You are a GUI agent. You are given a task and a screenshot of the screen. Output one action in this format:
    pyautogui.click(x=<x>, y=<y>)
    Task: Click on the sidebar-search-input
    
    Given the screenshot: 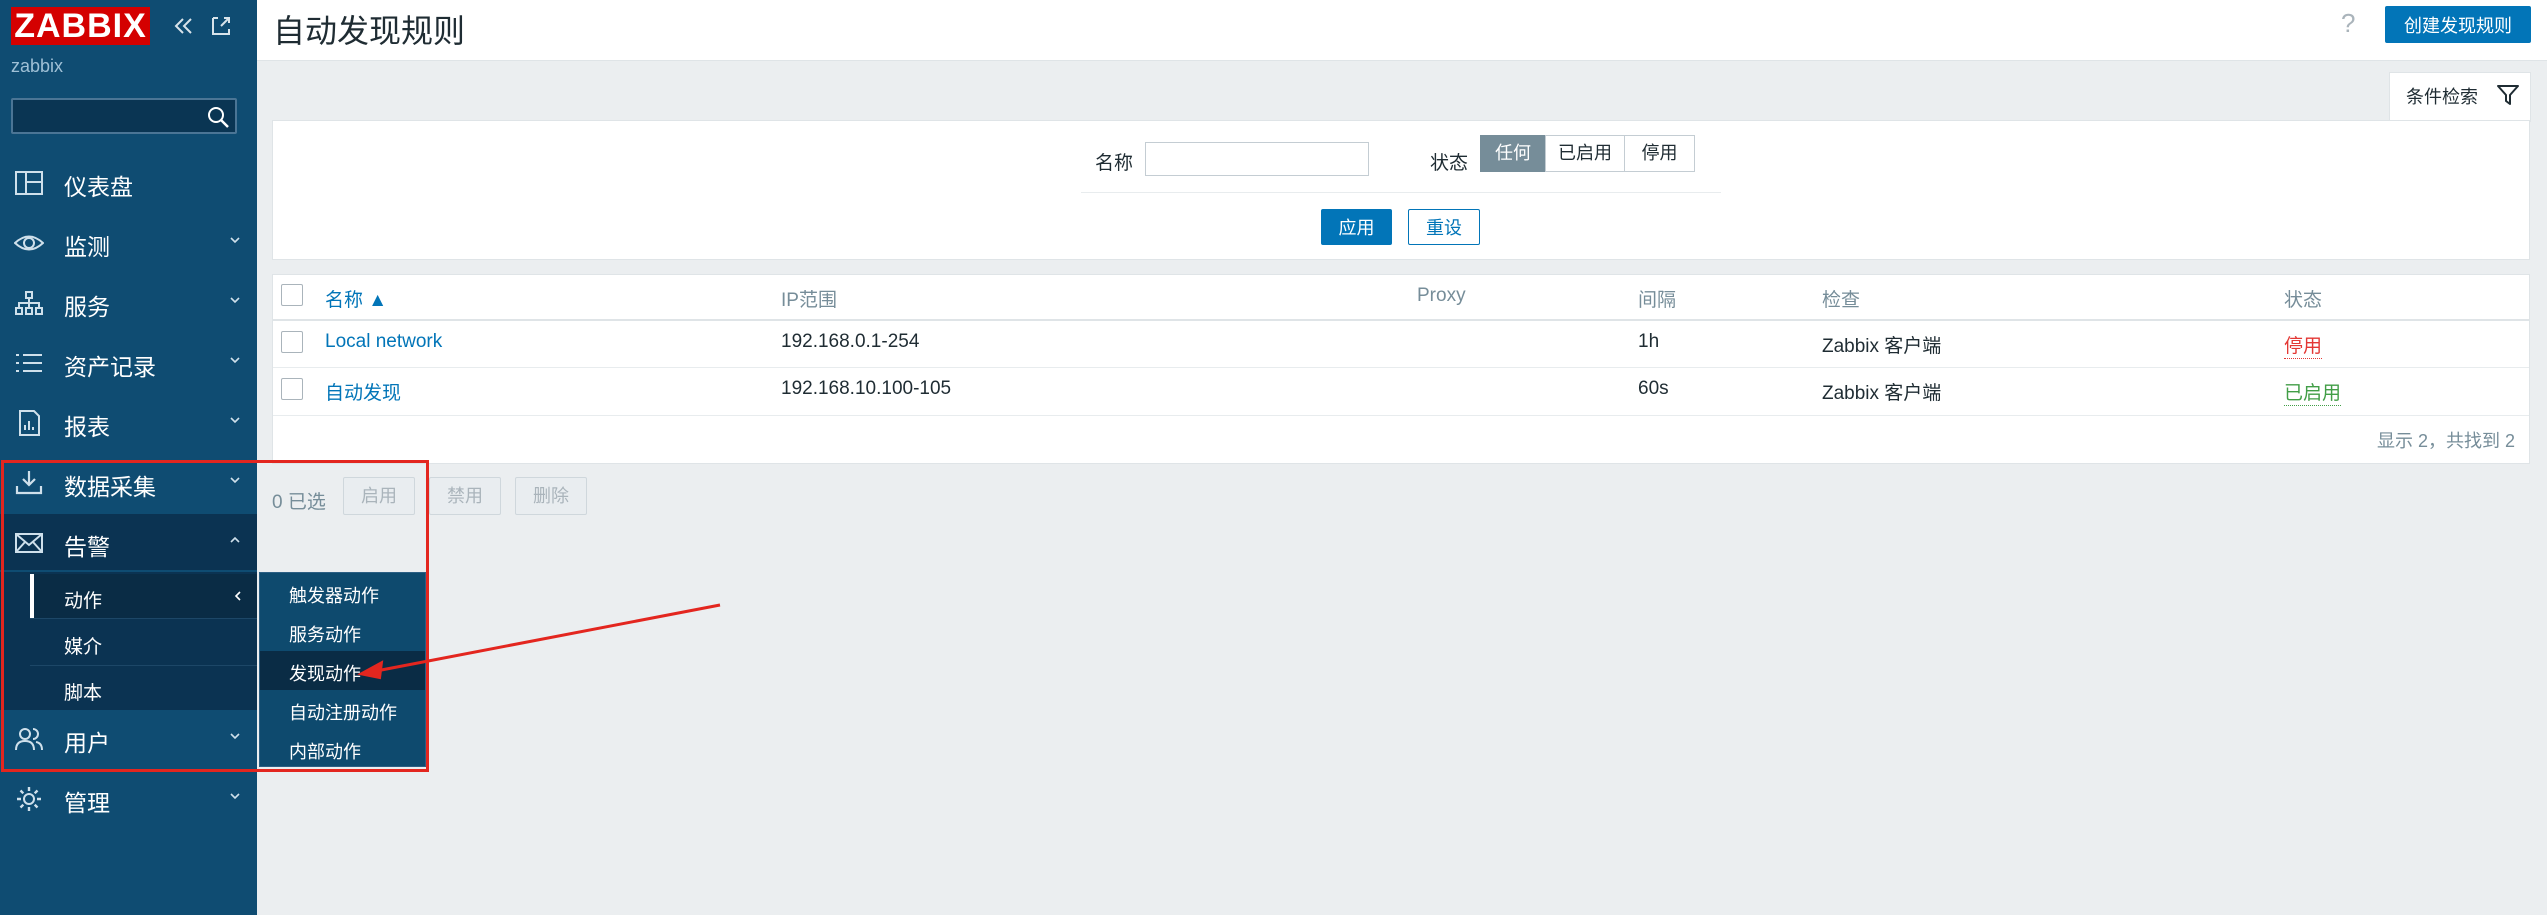 What is the action you would take?
    pyautogui.click(x=111, y=116)
    